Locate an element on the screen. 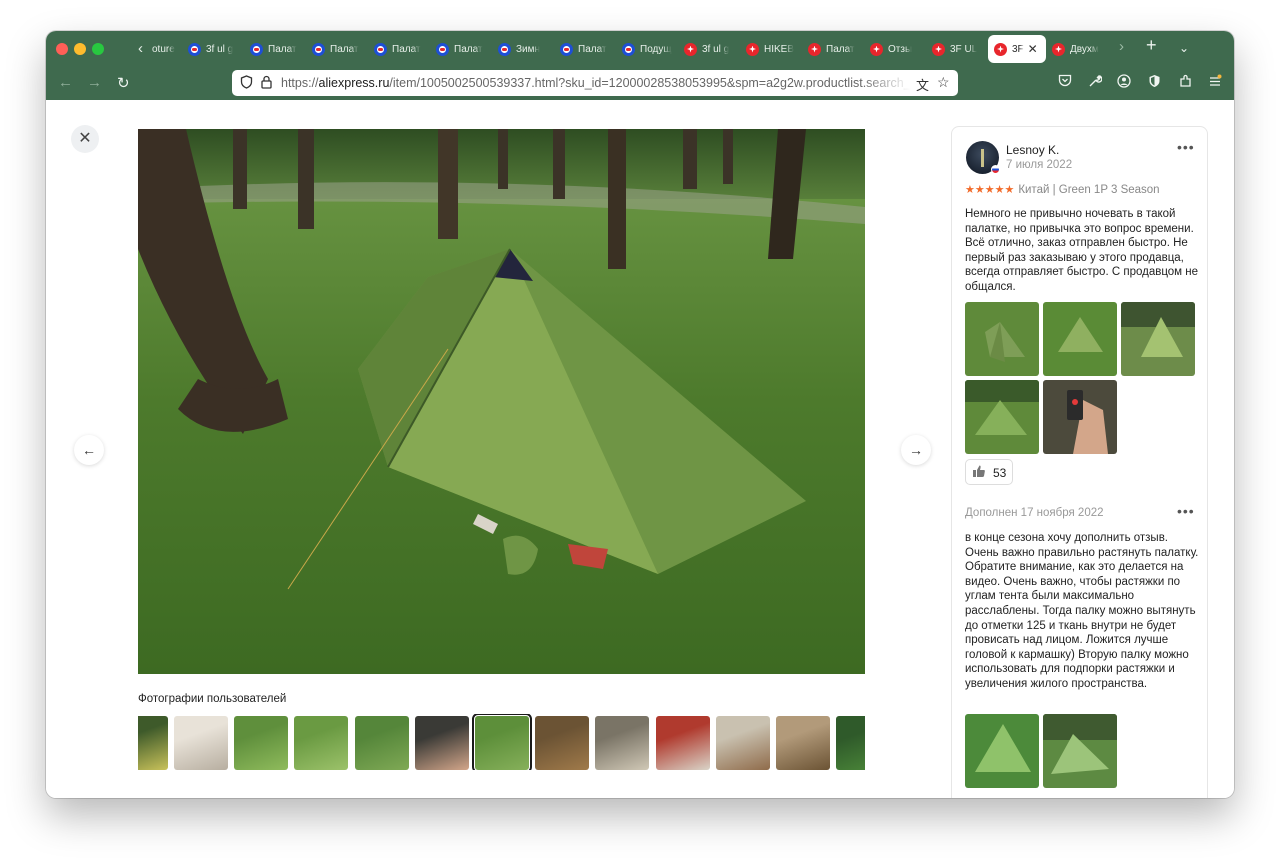  scroll-tabs-right-icon: › is located at coordinates (1121, 46).